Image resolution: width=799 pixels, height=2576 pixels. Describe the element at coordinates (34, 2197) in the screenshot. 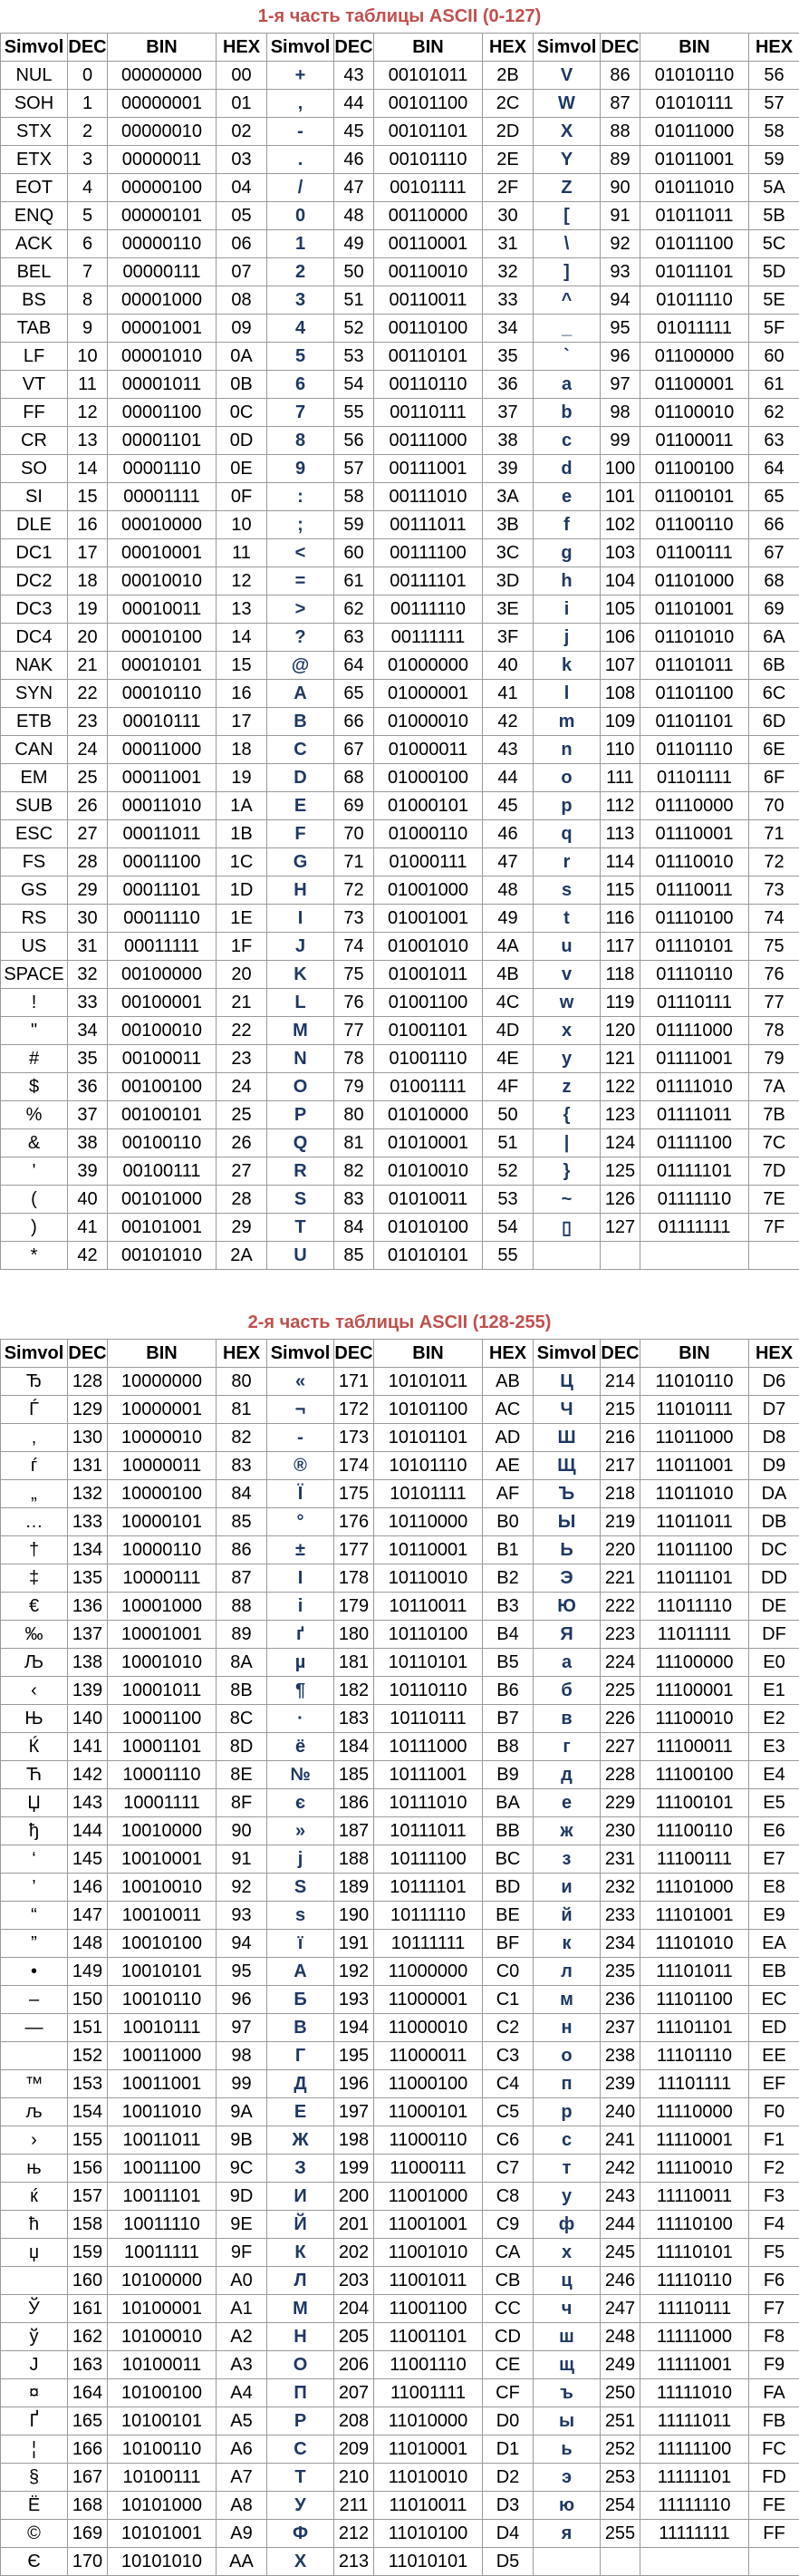

I see `symbol-cell: ќ` at that location.